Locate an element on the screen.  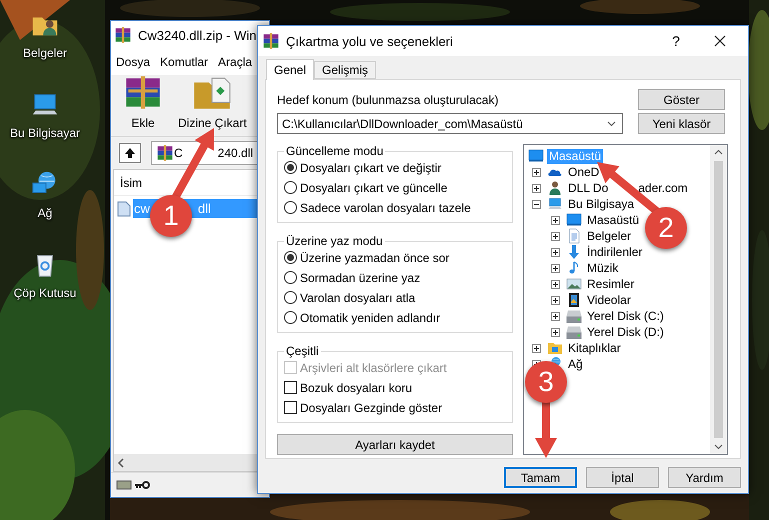
dialog-title: Çıkartma yolu ve seçenekleri is located at coordinates (370, 41).